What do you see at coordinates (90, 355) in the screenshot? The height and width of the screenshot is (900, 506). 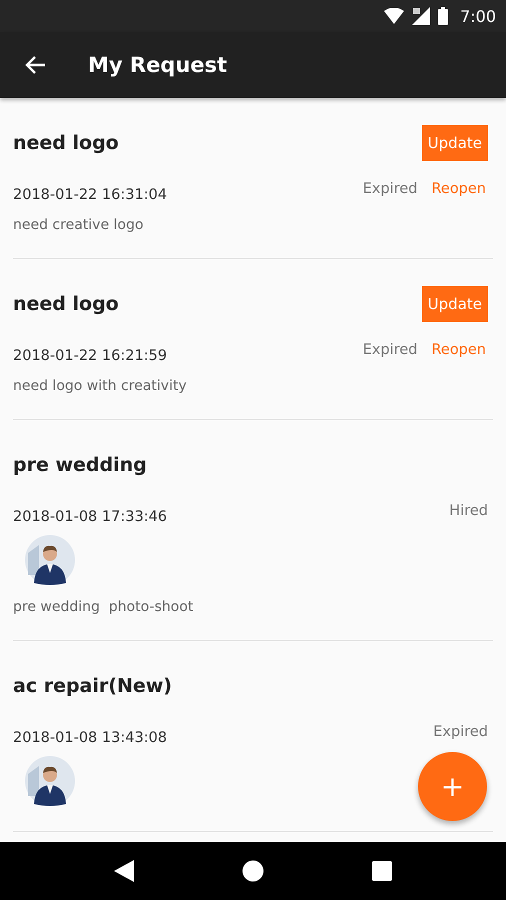 I see `request-date: 2018-01-22 16:21:59` at bounding box center [90, 355].